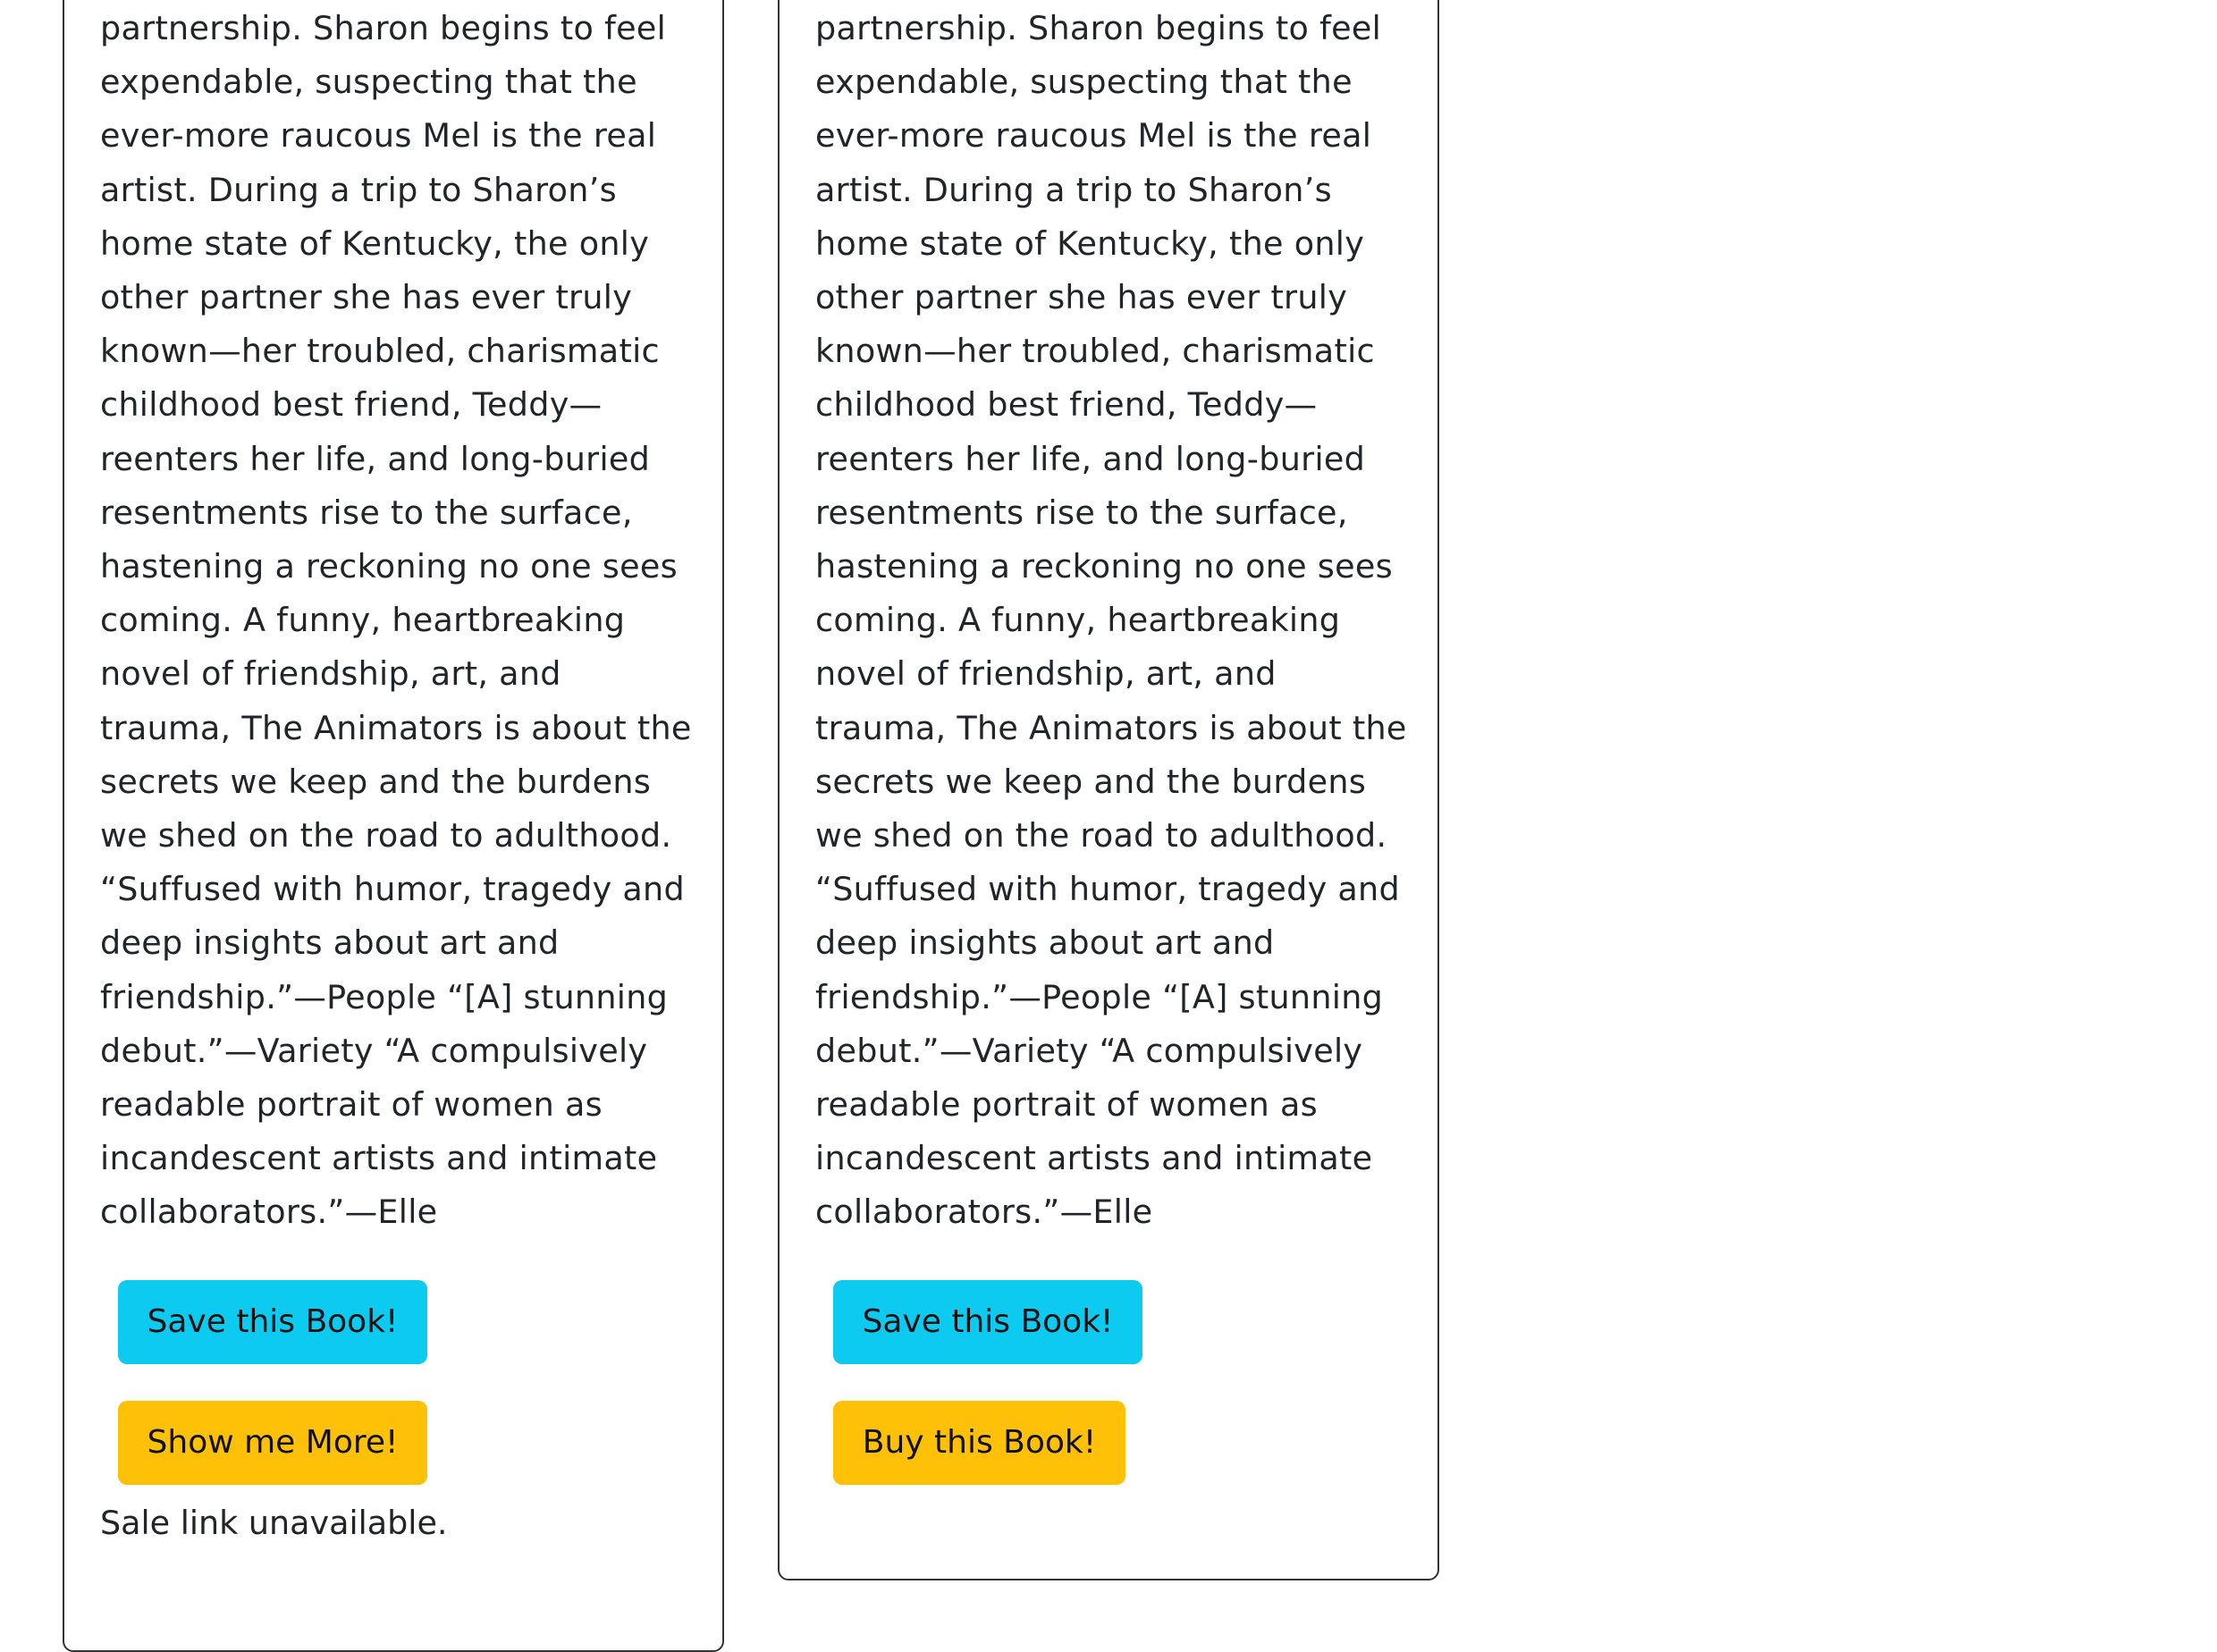 This screenshot has height=1652, width=2217. I want to click on sale-link-unavailable-text: Sale link unavailable., so click(274, 1523).